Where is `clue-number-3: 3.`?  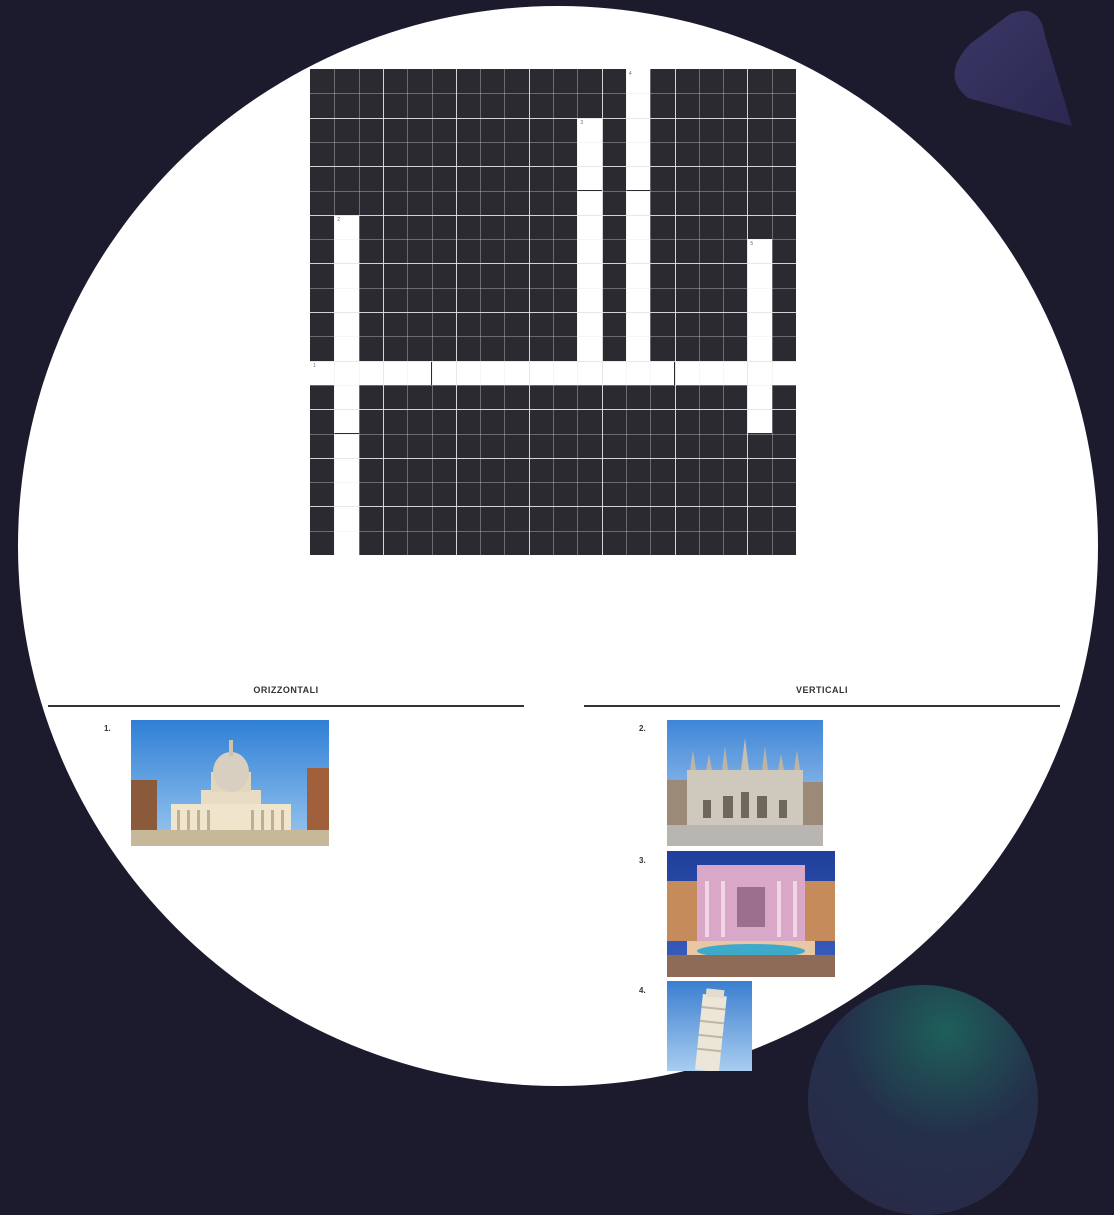
clue-number-3: 3. is located at coordinates (642, 860).